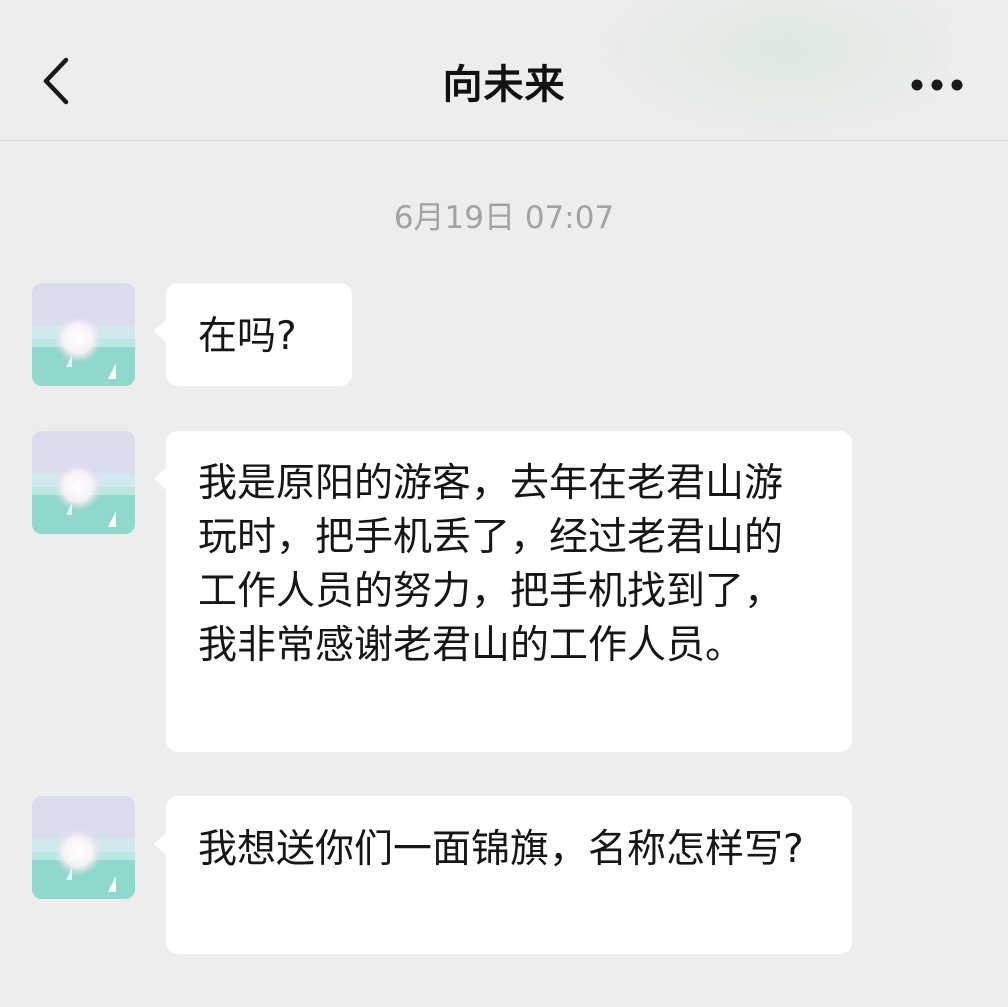 The height and width of the screenshot is (1007, 1008). Describe the element at coordinates (504, 85) in the screenshot. I see `chat-title: 向未来` at that location.